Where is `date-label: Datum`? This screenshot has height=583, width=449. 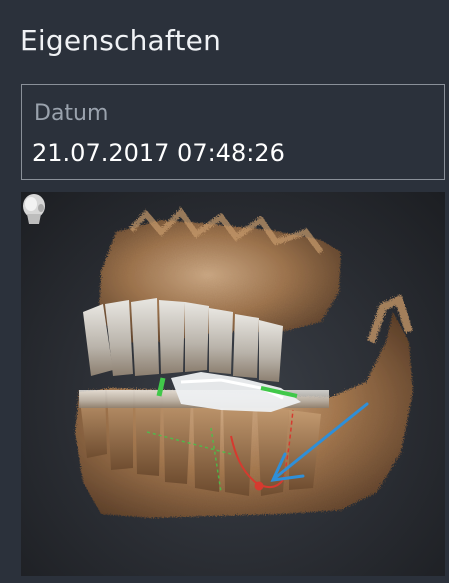 date-label: Datum is located at coordinates (71, 113).